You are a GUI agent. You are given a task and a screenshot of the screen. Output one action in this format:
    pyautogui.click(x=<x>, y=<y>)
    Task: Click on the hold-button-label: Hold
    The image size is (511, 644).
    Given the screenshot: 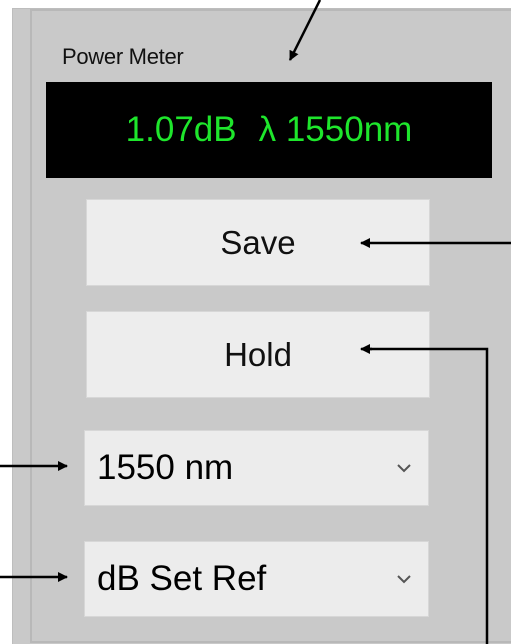 What is the action you would take?
    pyautogui.click(x=258, y=354)
    